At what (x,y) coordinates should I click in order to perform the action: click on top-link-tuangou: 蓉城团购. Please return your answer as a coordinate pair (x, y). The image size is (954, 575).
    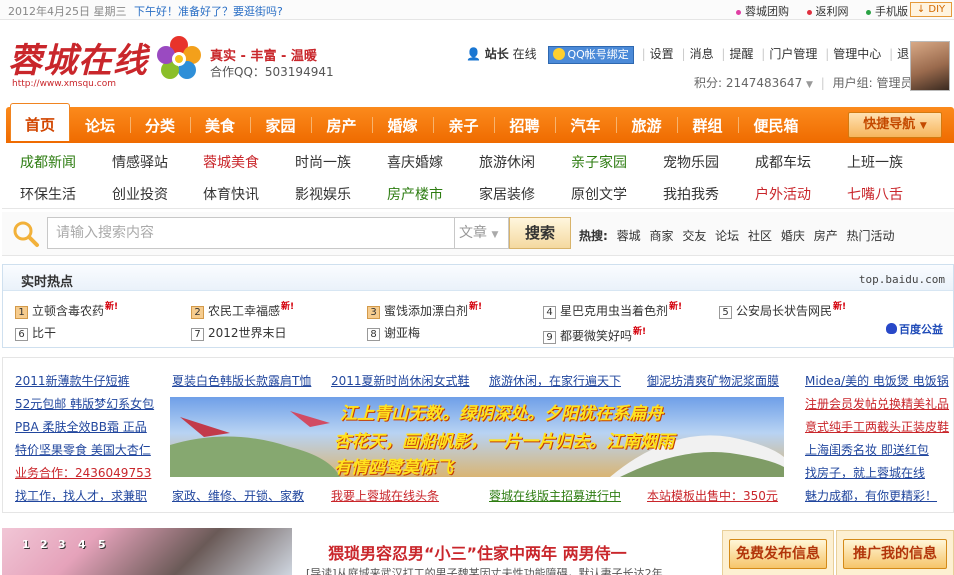
    Looking at the image, I should click on (762, 11).